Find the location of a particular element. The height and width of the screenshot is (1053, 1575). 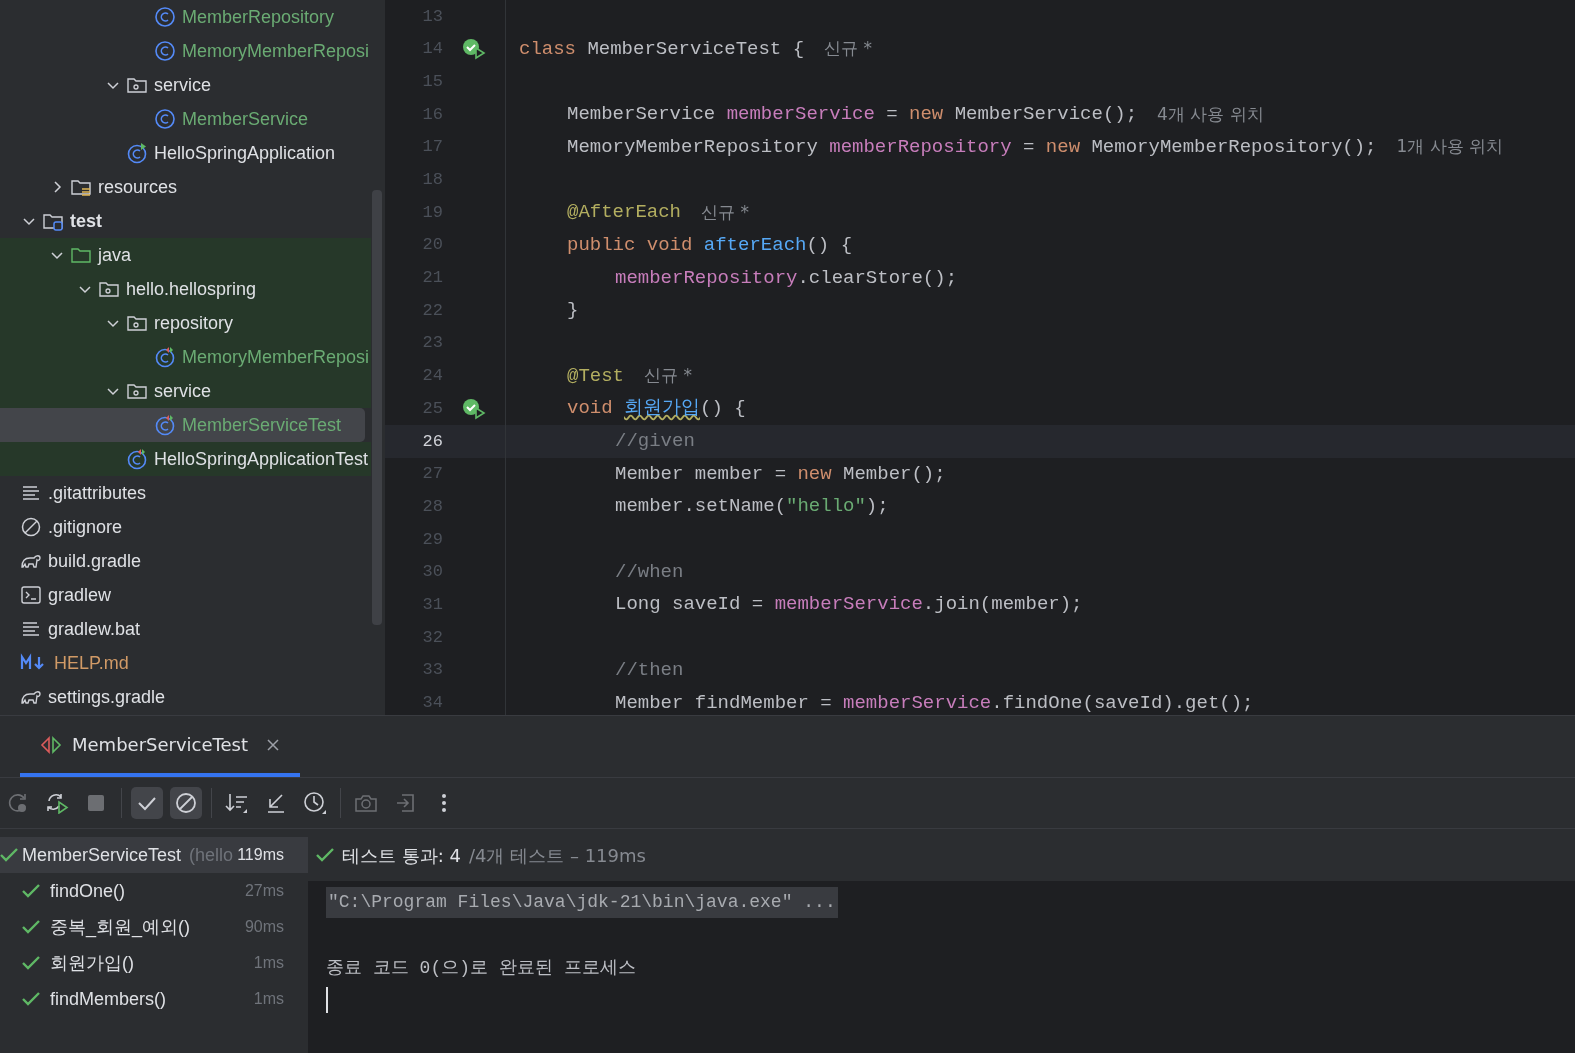

inlay-hint: 1개 사용 위치 is located at coordinates (1450, 147).